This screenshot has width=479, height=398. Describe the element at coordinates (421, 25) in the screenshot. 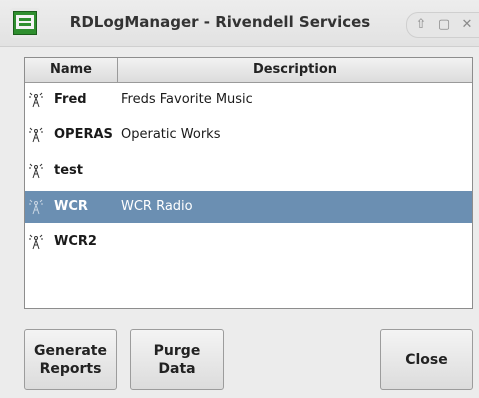

I see `up-icon: ⇧` at that location.